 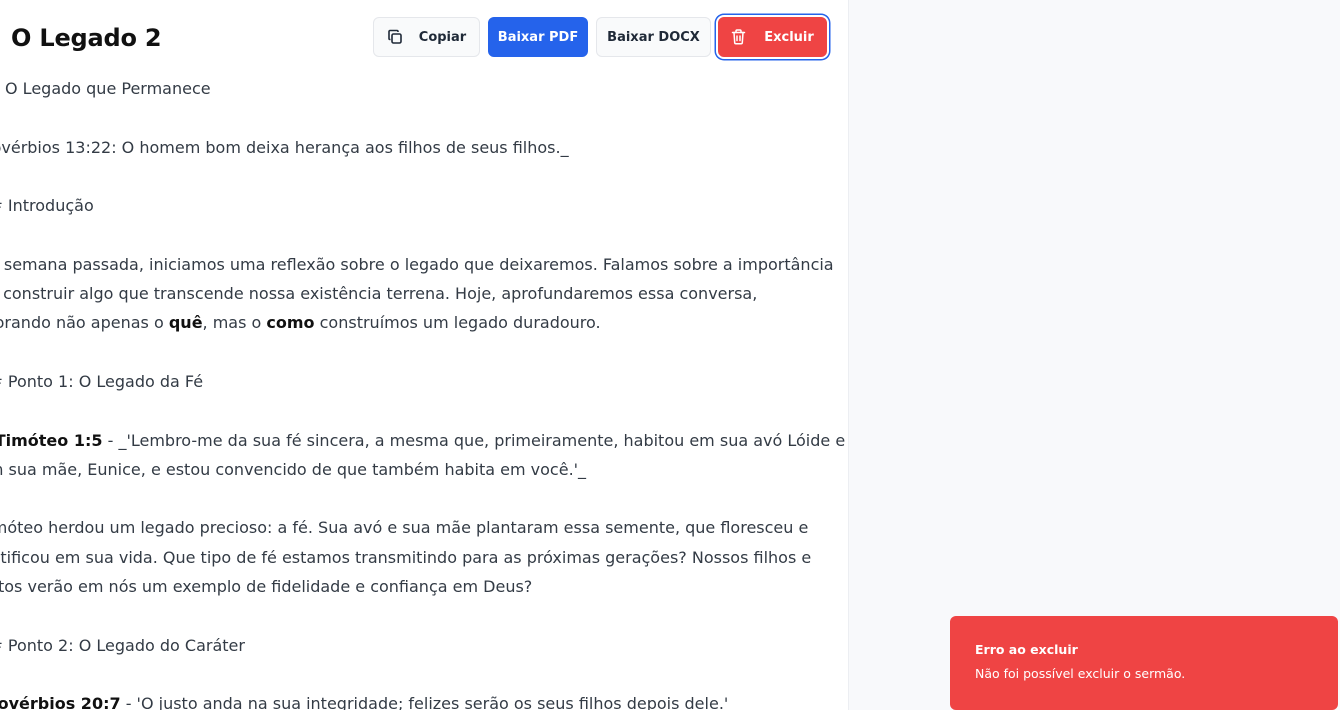 What do you see at coordinates (1026, 649) in the screenshot?
I see `toast-title: Erro ao excluir` at bounding box center [1026, 649].